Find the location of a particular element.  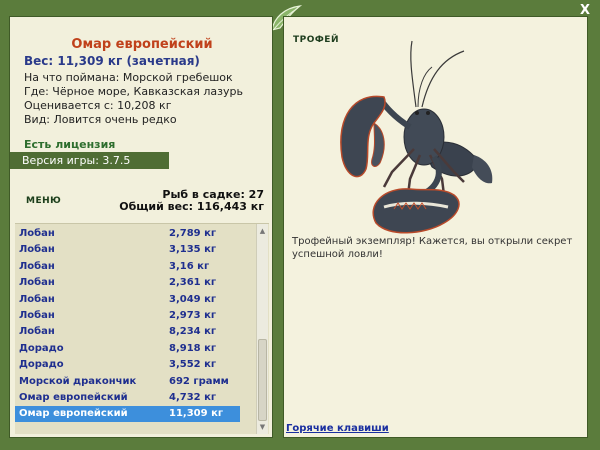

license-status: Есть лицензия is located at coordinates (70, 144).